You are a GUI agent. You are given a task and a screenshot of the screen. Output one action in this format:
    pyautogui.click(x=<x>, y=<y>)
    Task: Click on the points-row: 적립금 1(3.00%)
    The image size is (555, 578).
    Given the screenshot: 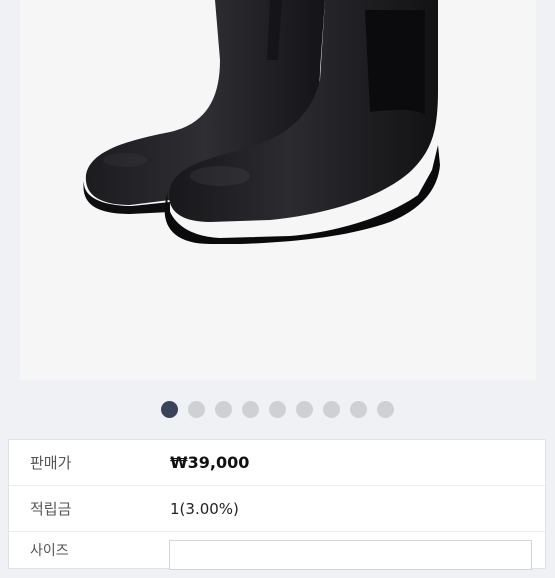 What is the action you would take?
    pyautogui.click(x=277, y=509)
    